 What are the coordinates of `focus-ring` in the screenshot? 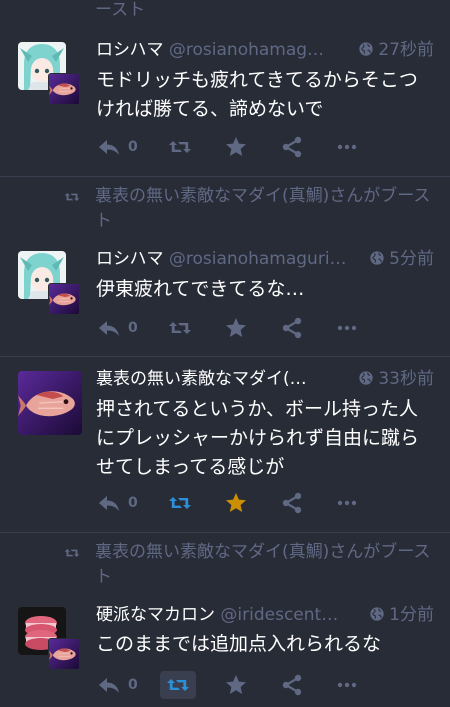 It's located at (178, 685).